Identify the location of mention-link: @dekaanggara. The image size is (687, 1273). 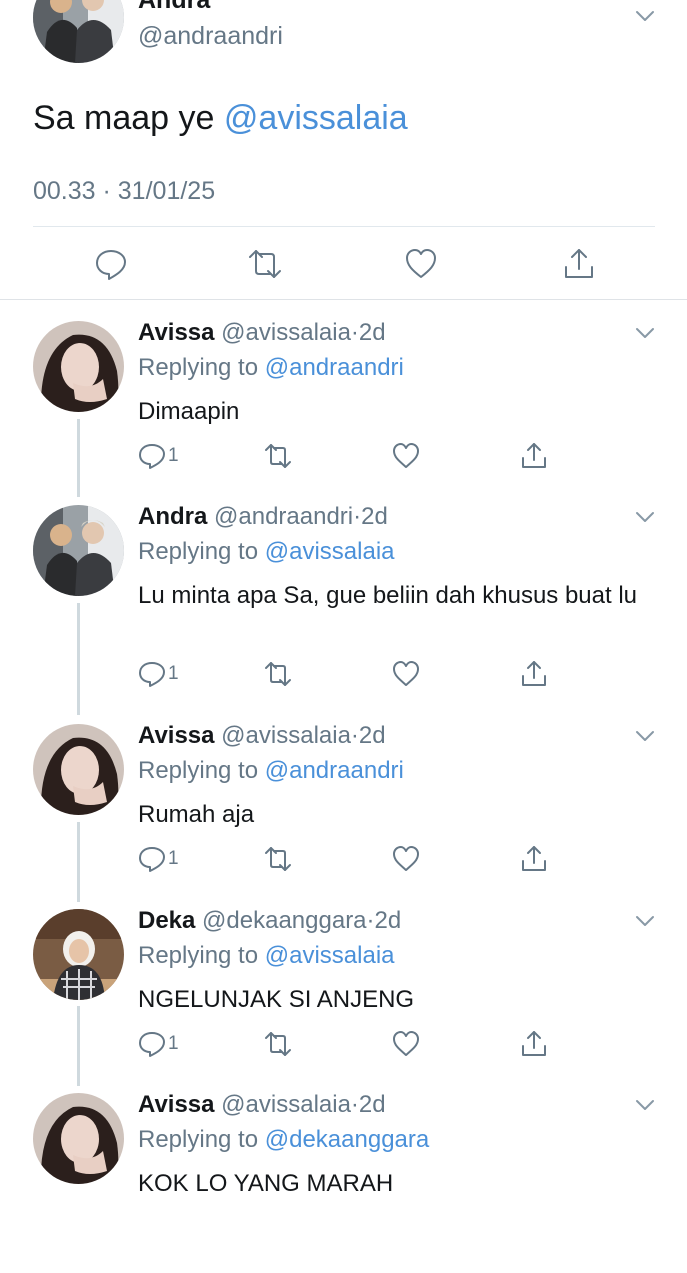
(347, 1139).